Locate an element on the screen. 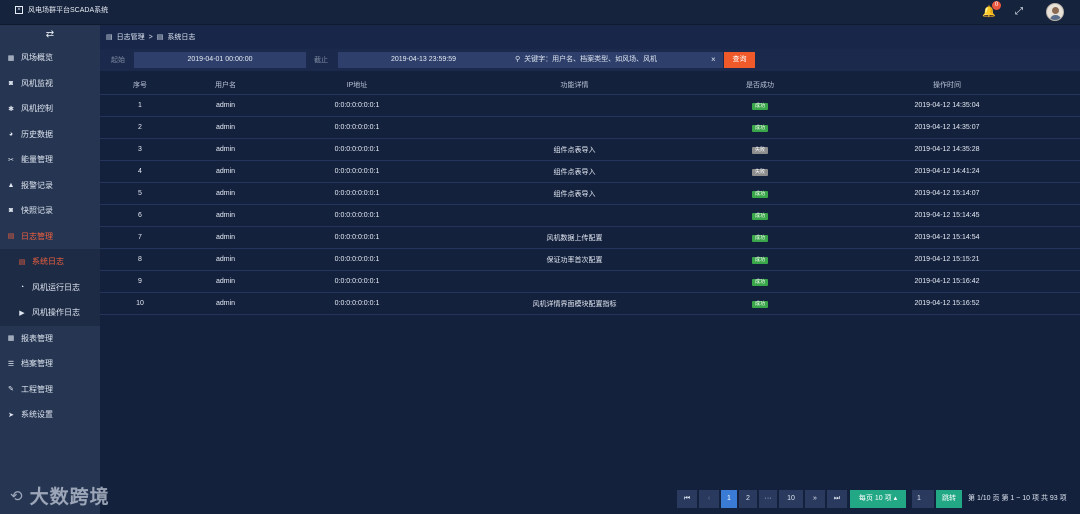 The image size is (1080, 514). row-number: 5 is located at coordinates (140, 193).